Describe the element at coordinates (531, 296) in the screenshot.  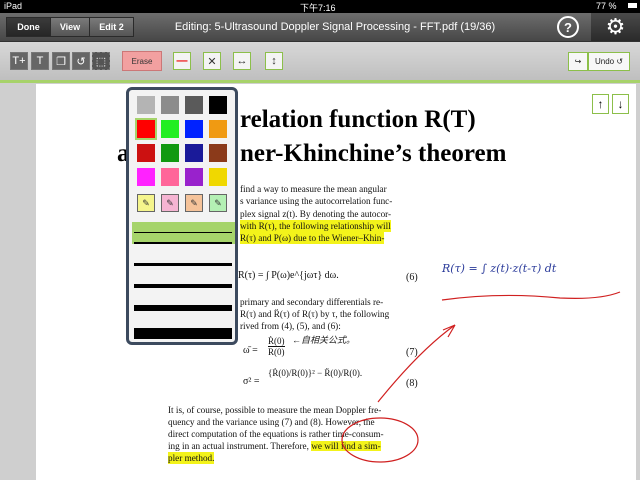
I see `red-underline-stroke` at that location.